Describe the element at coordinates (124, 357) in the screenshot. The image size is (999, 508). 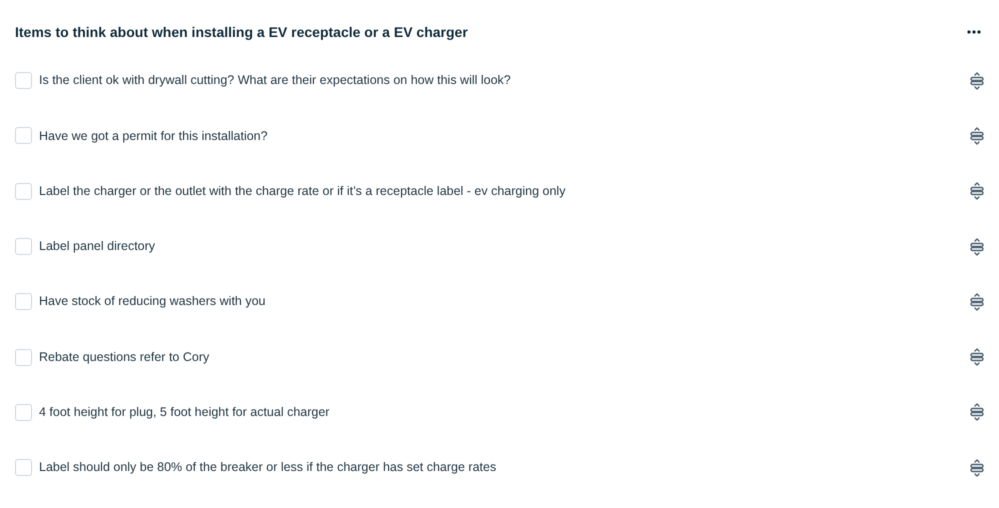
I see `checklist-item-label: Rebate questions refer to Cory` at that location.